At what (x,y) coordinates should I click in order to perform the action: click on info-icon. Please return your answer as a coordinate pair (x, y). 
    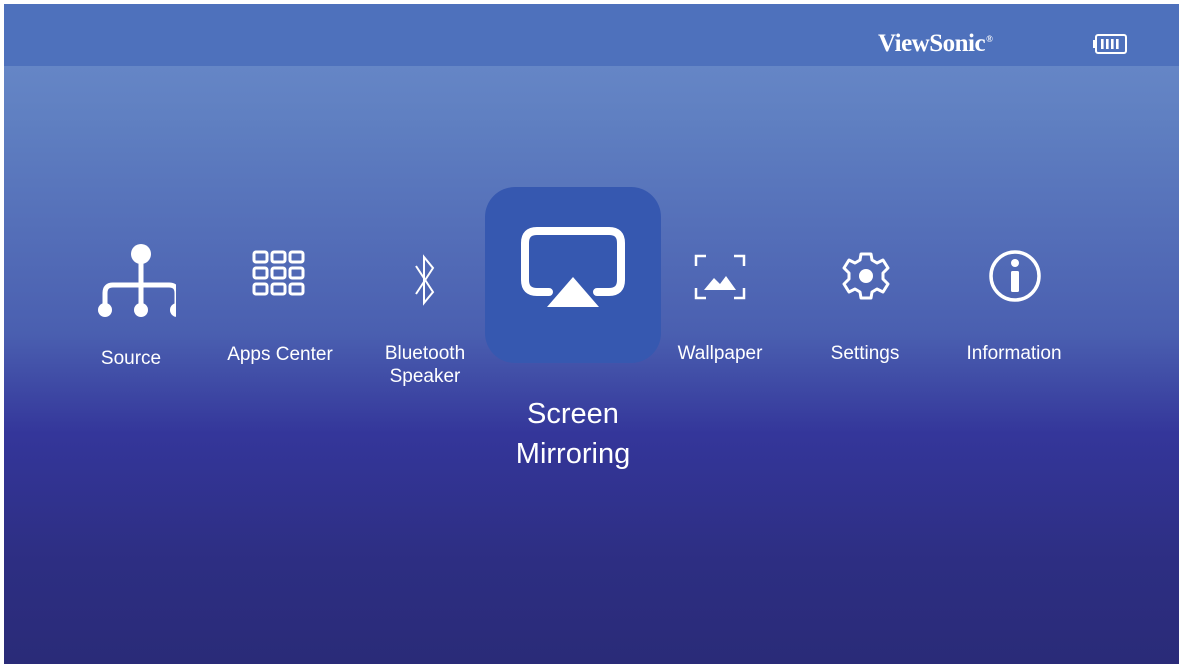
    Looking at the image, I should click on (1015, 276).